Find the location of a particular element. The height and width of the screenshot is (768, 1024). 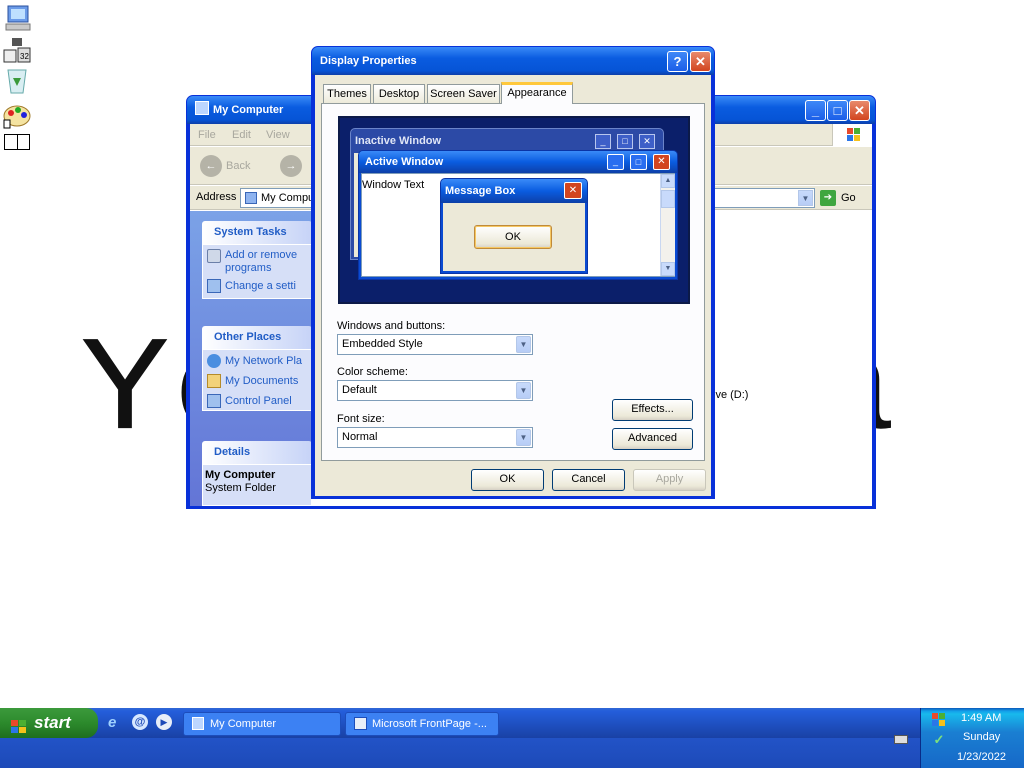

my-network-places-link: My Network Pla is located at coordinates (263, 361).